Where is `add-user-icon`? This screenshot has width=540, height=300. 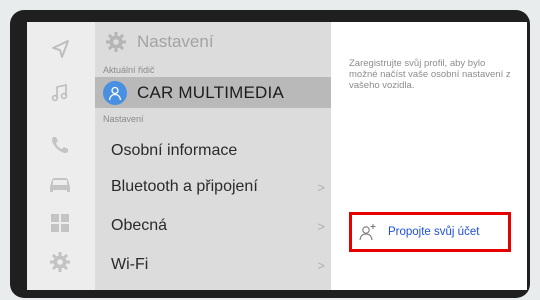
add-user-icon is located at coordinates (367, 232).